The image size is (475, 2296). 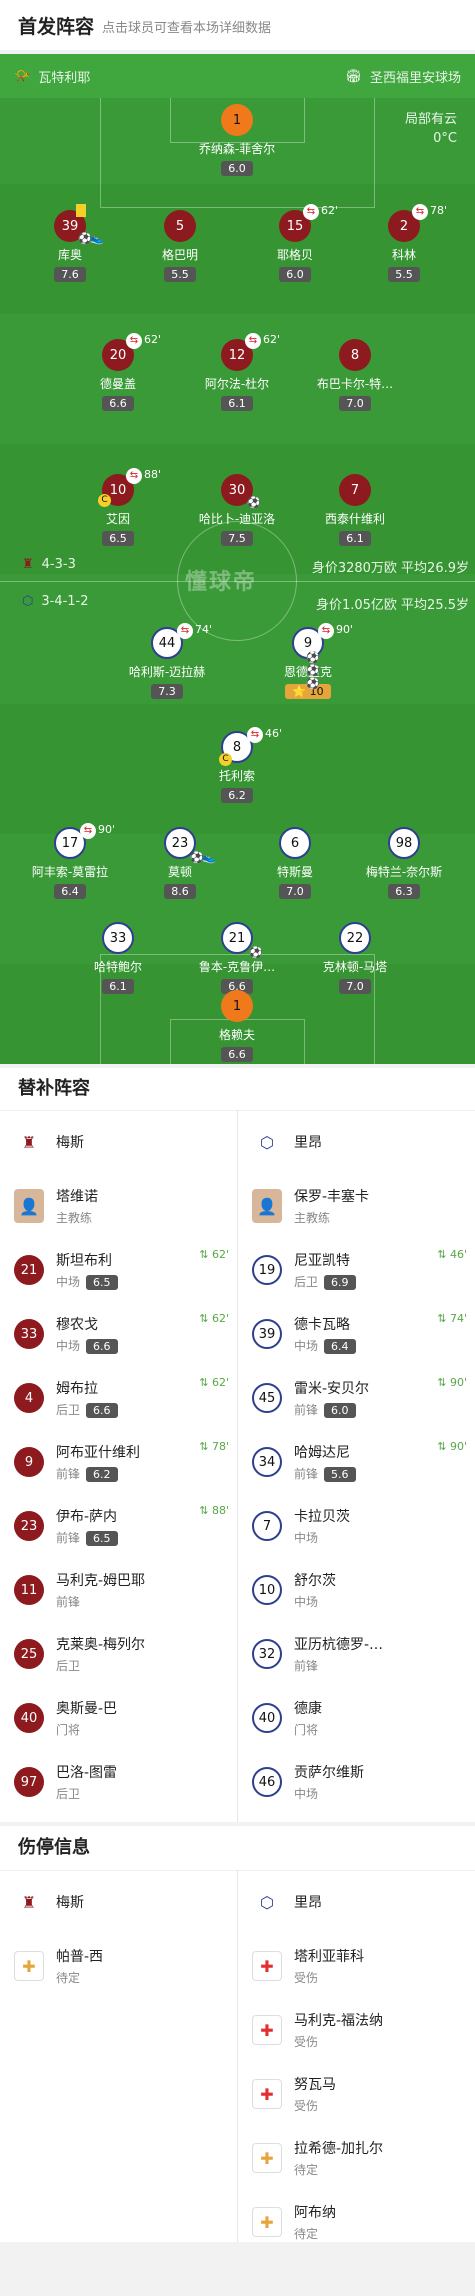 I want to click on shirt-number: 40, so click(x=29, y=1718).